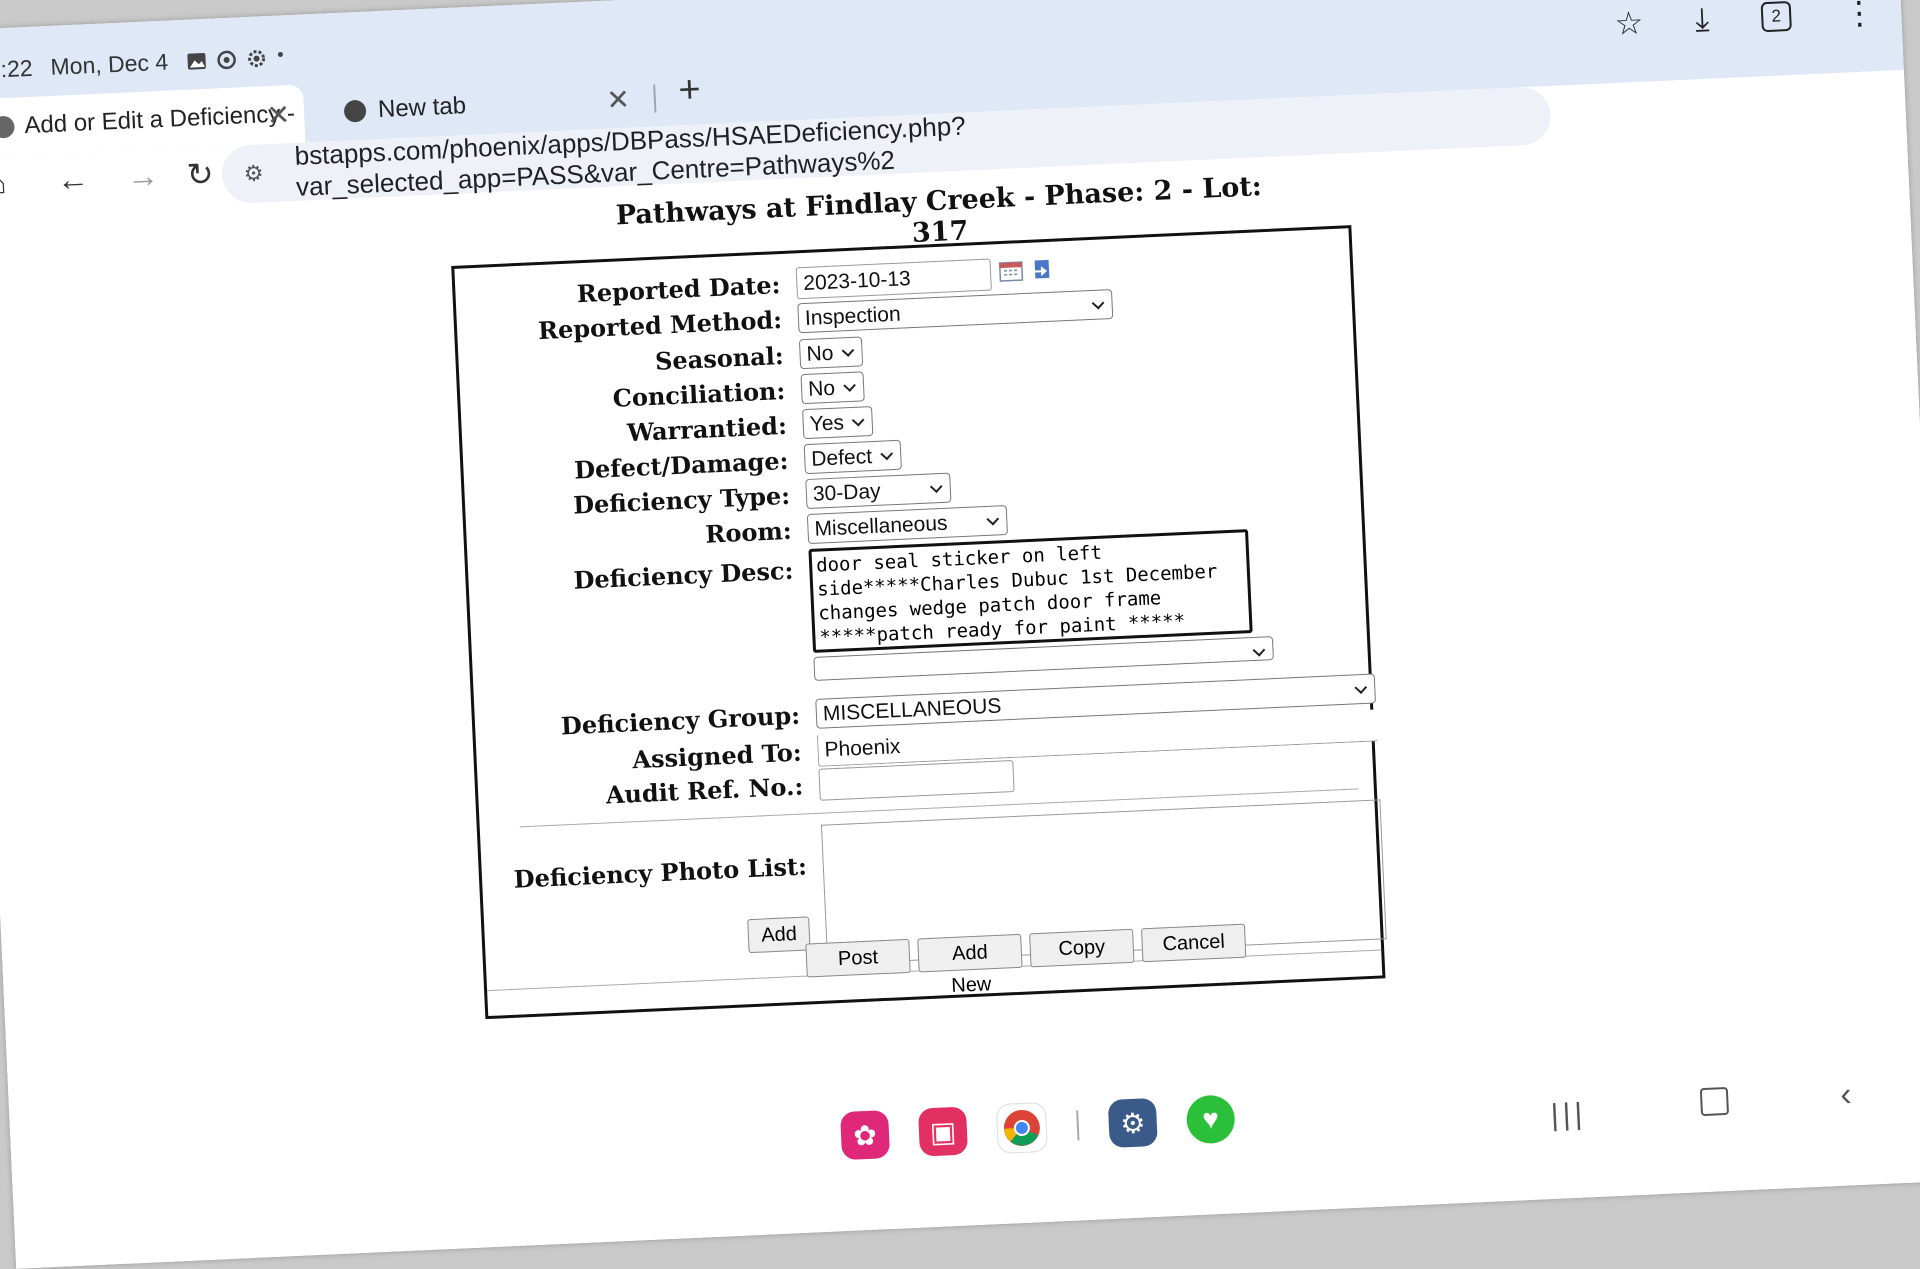  Describe the element at coordinates (258, 173) in the screenshot. I see `site-settings-icon: ⚙` at that location.